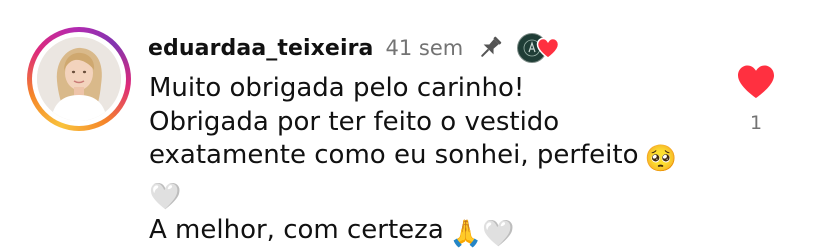  Describe the element at coordinates (490, 48) in the screenshot. I see `pin-icon` at that location.